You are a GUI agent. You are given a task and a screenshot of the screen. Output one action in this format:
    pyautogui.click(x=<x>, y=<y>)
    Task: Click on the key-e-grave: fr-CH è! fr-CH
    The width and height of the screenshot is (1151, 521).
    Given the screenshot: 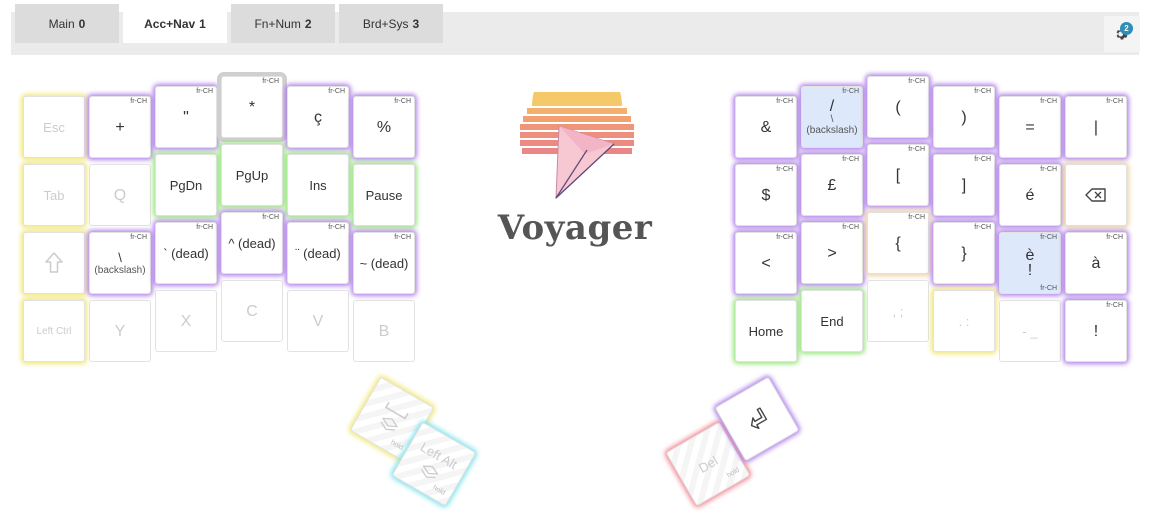 What is the action you would take?
    pyautogui.click(x=1030, y=263)
    